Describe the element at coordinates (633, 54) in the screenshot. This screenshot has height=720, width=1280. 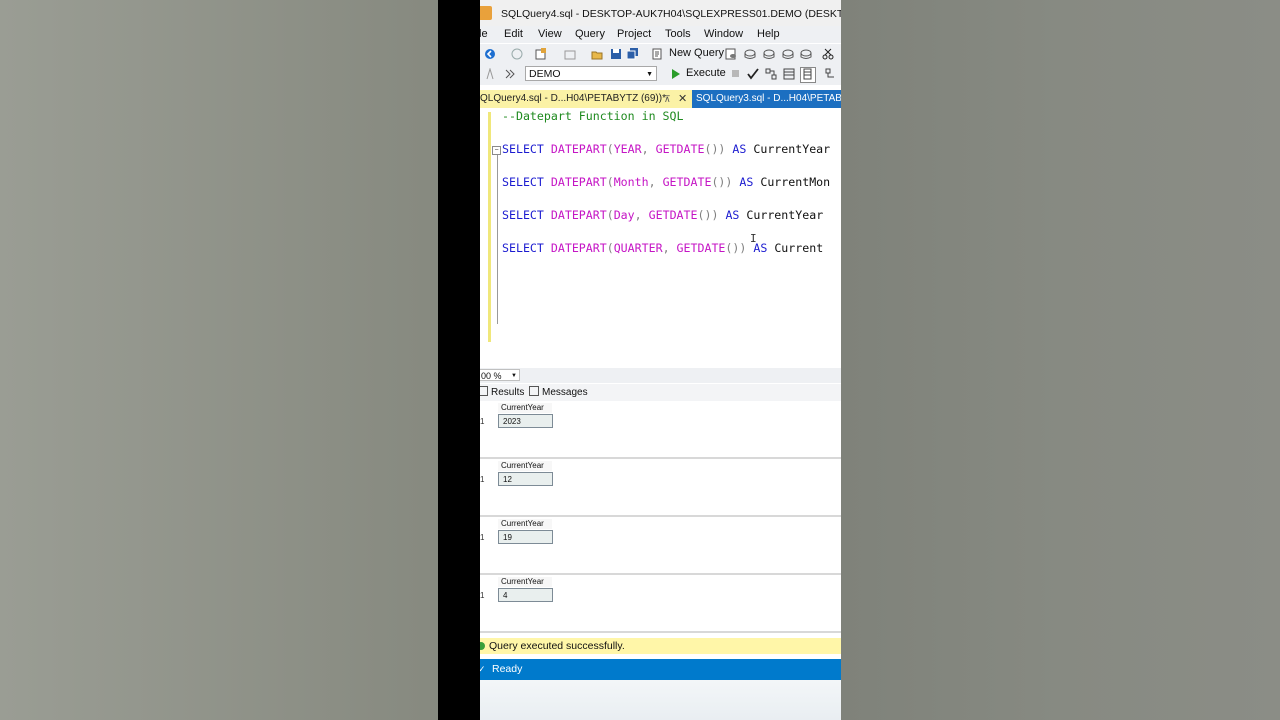
I see `save-all-icon` at that location.